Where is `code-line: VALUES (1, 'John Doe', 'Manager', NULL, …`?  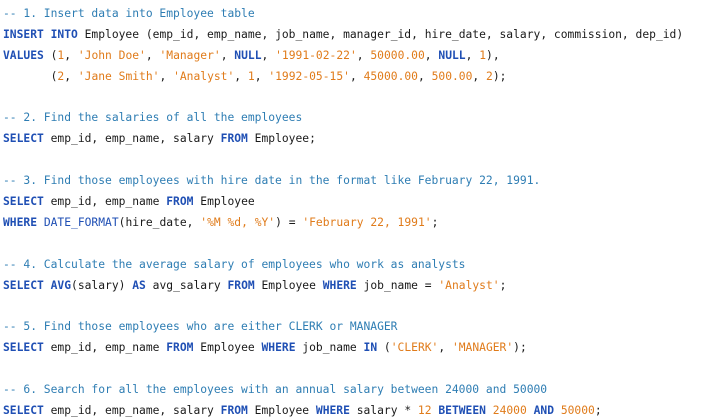 code-line: VALUES (1, 'John Doe', 'Manager', NULL, … is located at coordinates (354, 56).